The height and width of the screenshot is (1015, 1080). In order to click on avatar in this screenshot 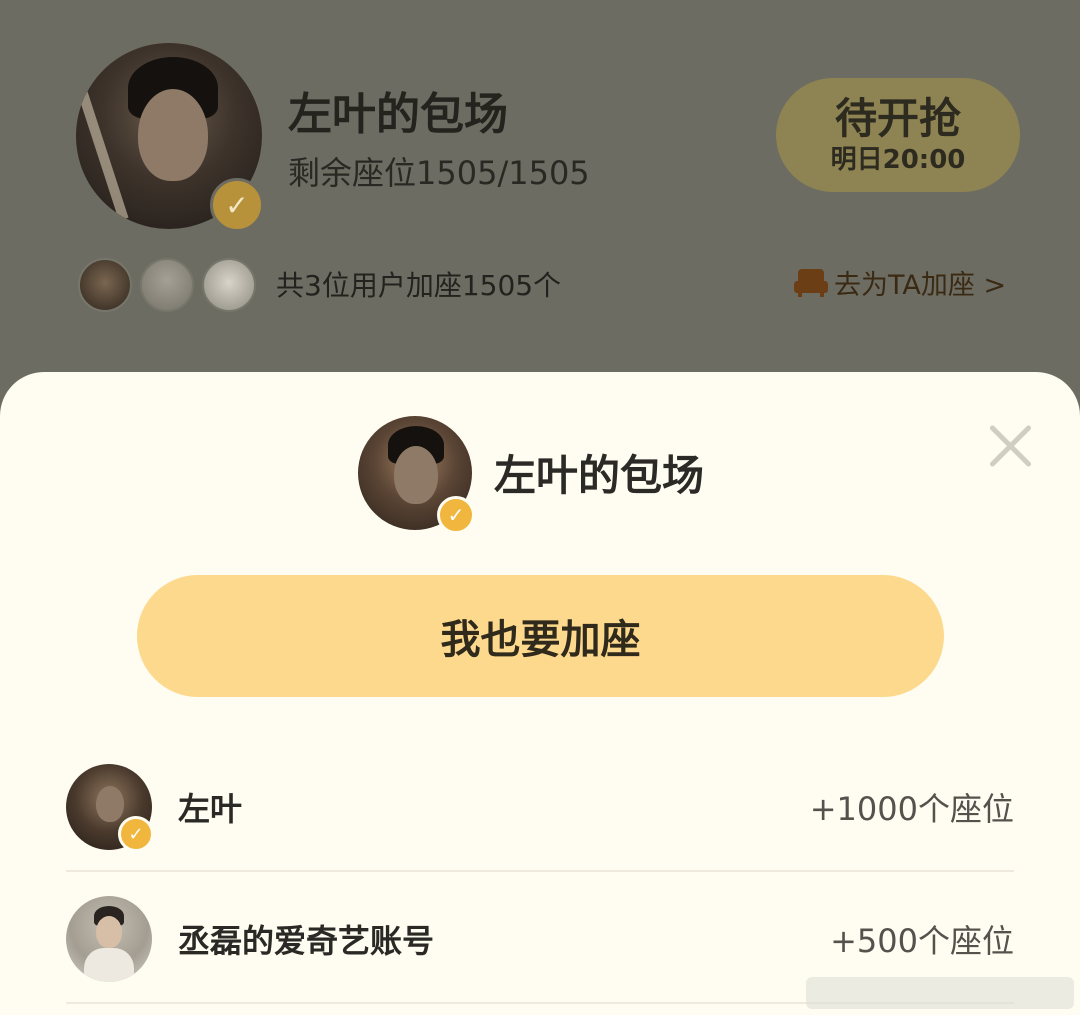, I will do `click(109, 939)`.